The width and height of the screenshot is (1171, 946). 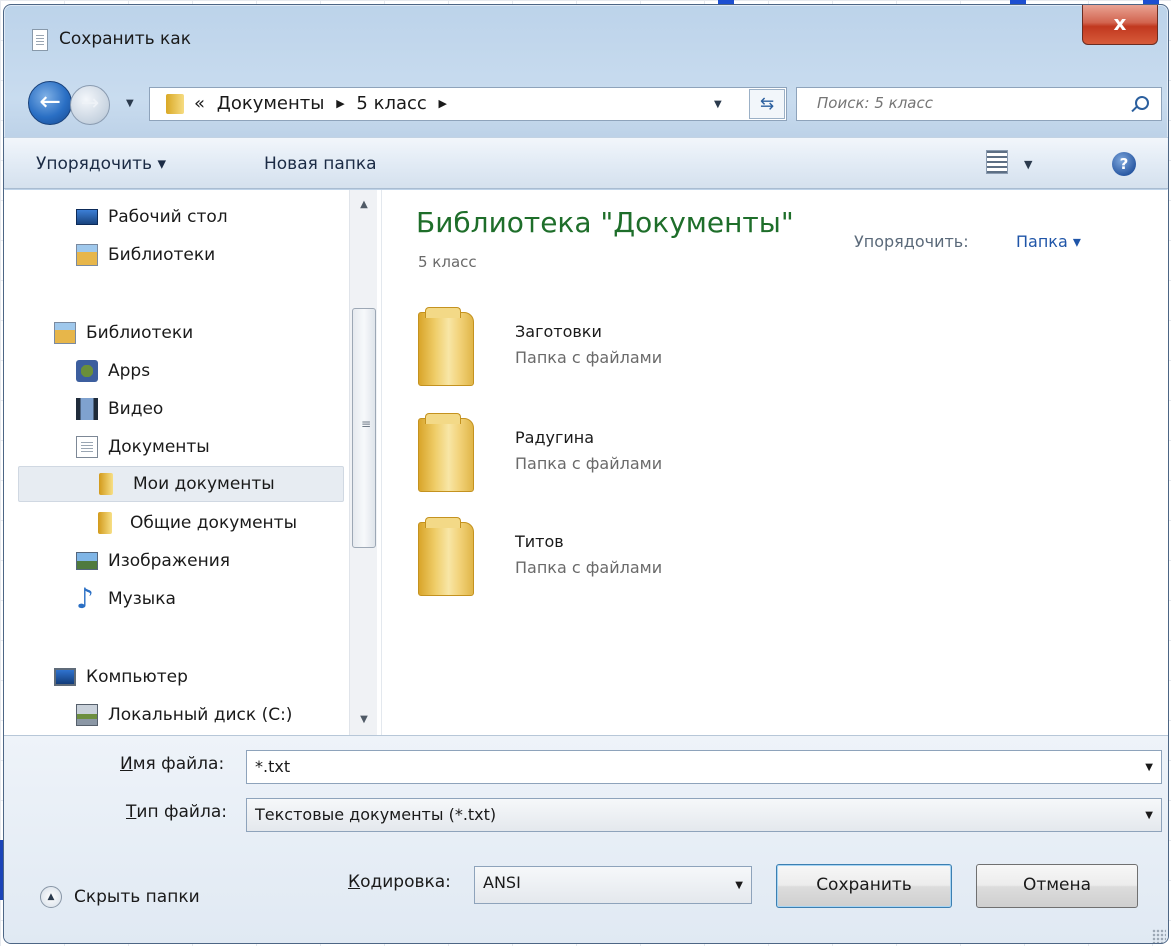 I want to click on nav-item-label: Музыка, so click(x=142, y=599).